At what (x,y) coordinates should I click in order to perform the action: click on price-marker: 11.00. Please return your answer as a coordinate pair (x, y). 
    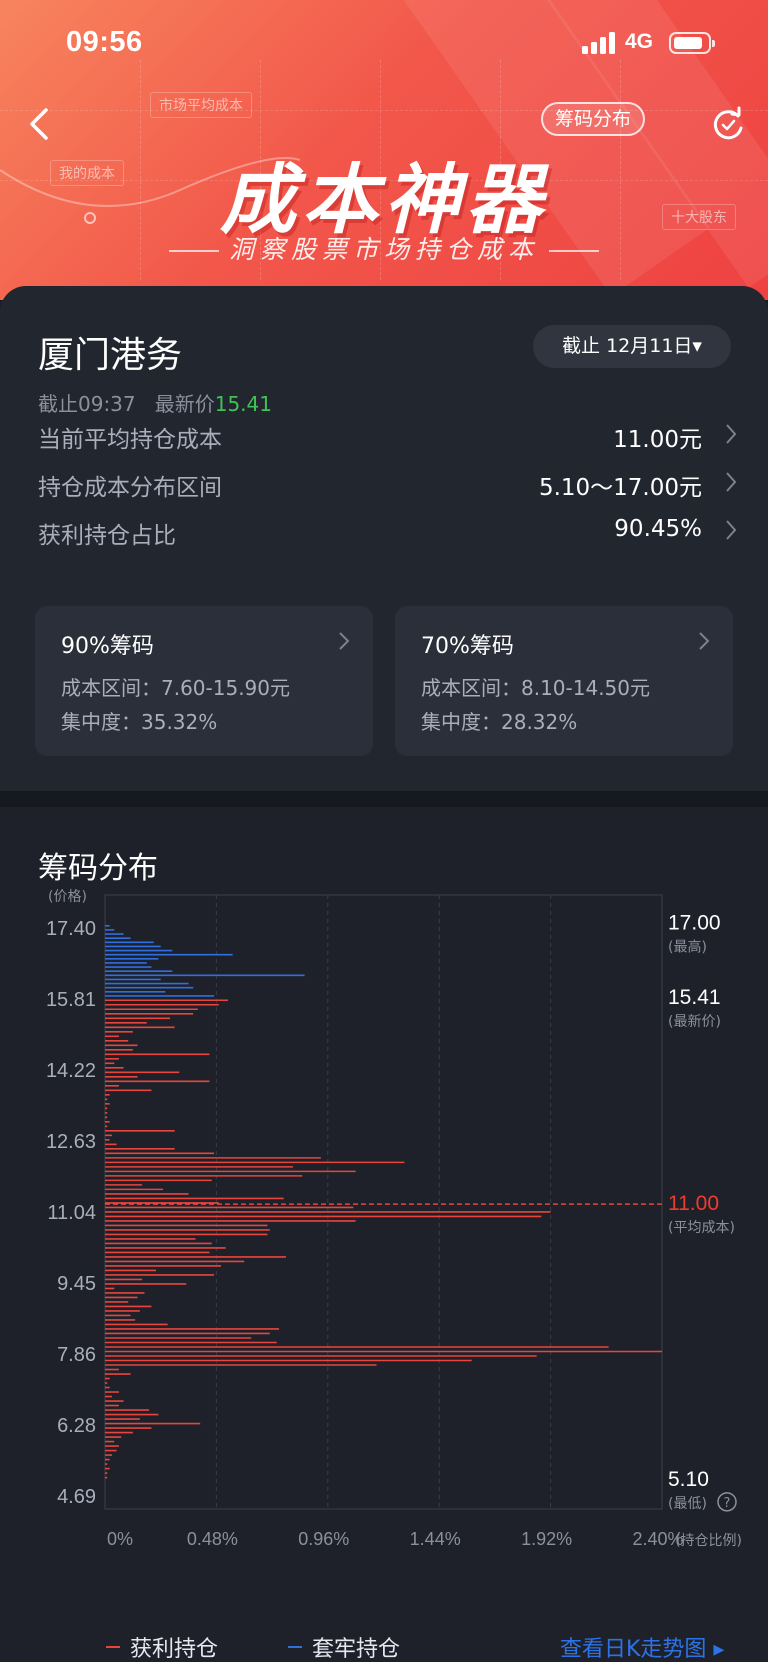
    Looking at the image, I should click on (693, 1203).